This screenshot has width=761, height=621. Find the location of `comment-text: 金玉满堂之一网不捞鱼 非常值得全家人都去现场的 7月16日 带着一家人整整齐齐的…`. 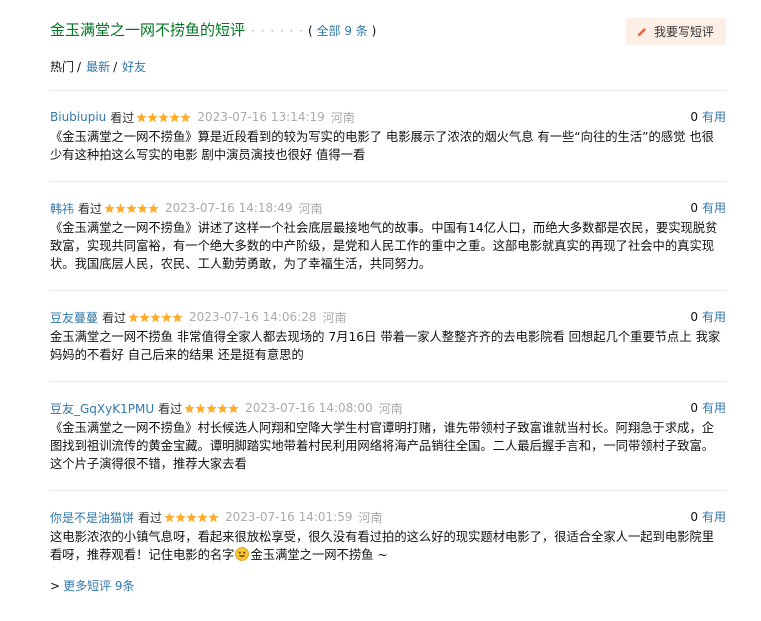

comment-text: 金玉满堂之一网不捞鱼 非常值得全家人都去现场的 7月16日 带着一家人整整齐齐的… is located at coordinates (385, 346).